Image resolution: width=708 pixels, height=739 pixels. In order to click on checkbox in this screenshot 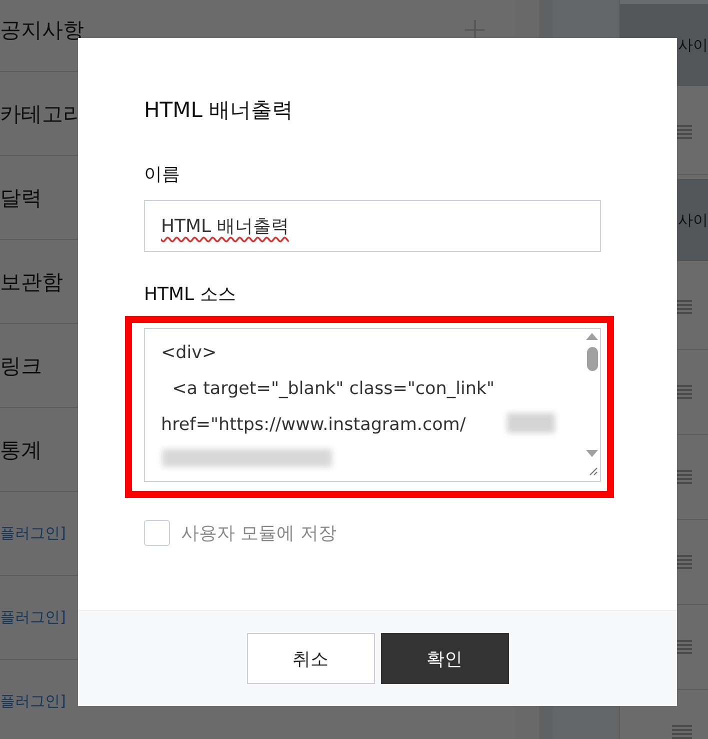, I will do `click(157, 533)`.